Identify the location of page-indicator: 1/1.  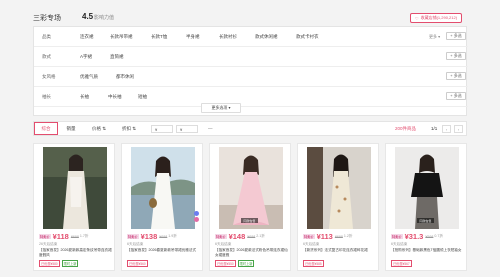
(434, 128).